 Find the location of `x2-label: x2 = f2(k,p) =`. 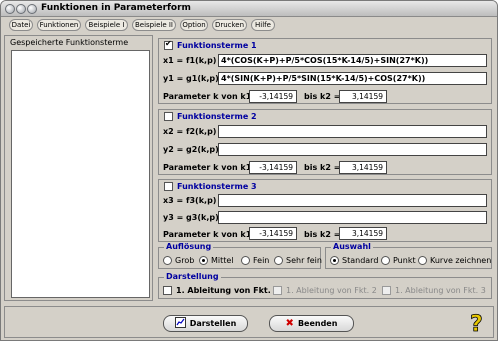

x2-label: x2 = f2(k,p) = is located at coordinates (194, 131).